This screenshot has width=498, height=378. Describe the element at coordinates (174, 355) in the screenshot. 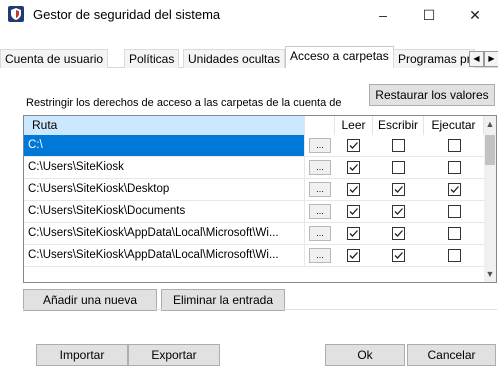

I see `export-button: Exportar` at that location.